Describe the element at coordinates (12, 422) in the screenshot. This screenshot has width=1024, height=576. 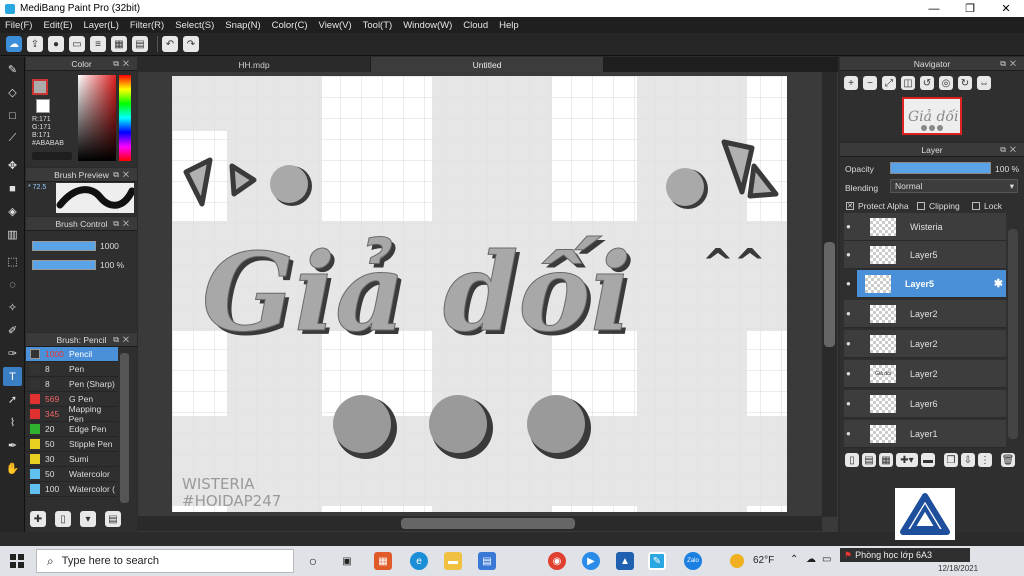
I see `eyedropper-icon: ⌇` at that location.